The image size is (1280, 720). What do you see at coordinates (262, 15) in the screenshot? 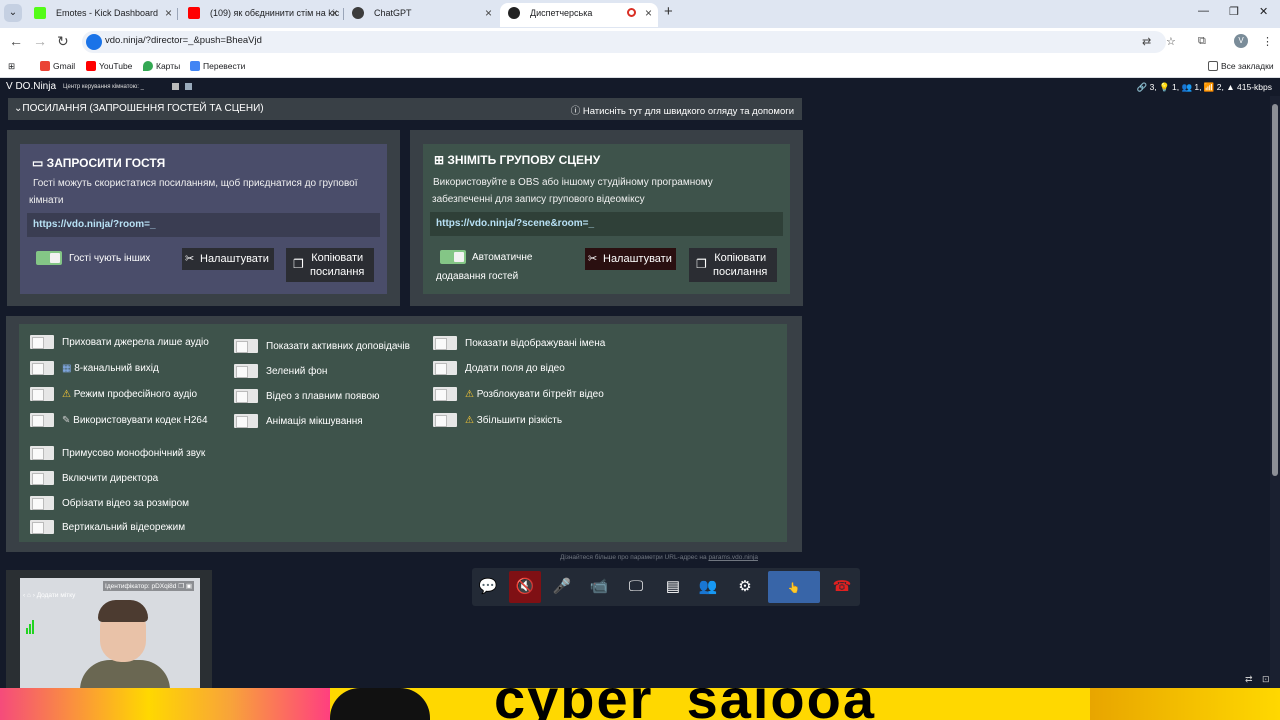
I see `tab-youtube: (109) як обєднинити стім на kic ×` at bounding box center [262, 15].